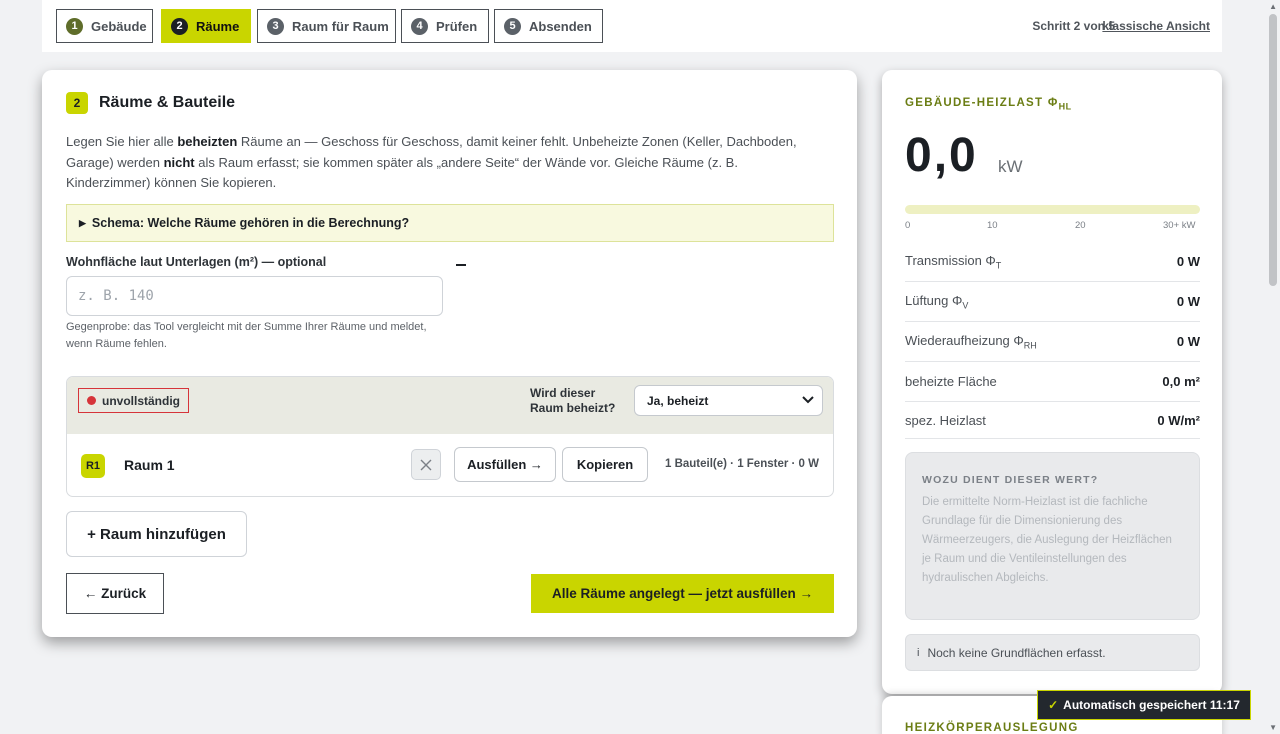 The height and width of the screenshot is (734, 1280). What do you see at coordinates (1010, 480) in the screenshot?
I see `info-title: WOZU DIENT DIESER WERT?` at bounding box center [1010, 480].